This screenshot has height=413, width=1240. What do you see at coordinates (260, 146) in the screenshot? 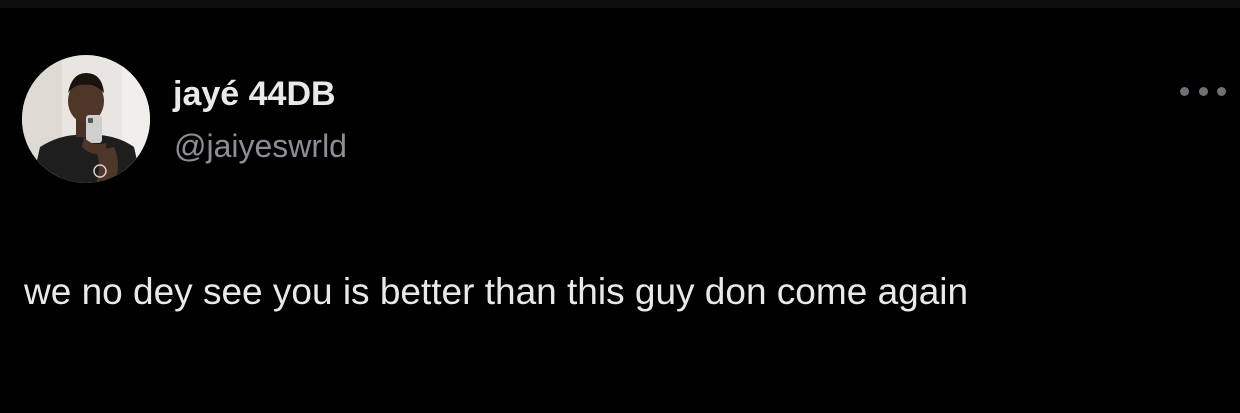
I see `user-handle: @jaiyeswrld` at bounding box center [260, 146].